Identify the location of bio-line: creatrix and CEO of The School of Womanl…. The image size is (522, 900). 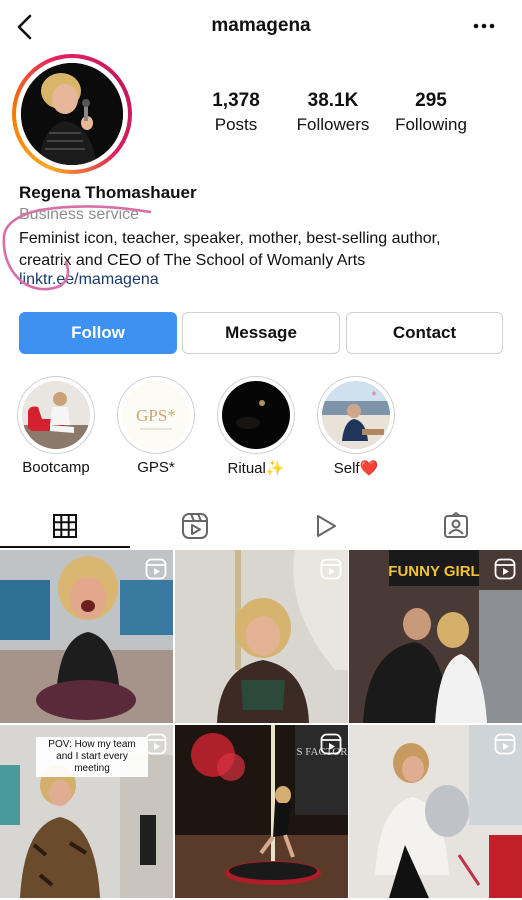
(192, 260).